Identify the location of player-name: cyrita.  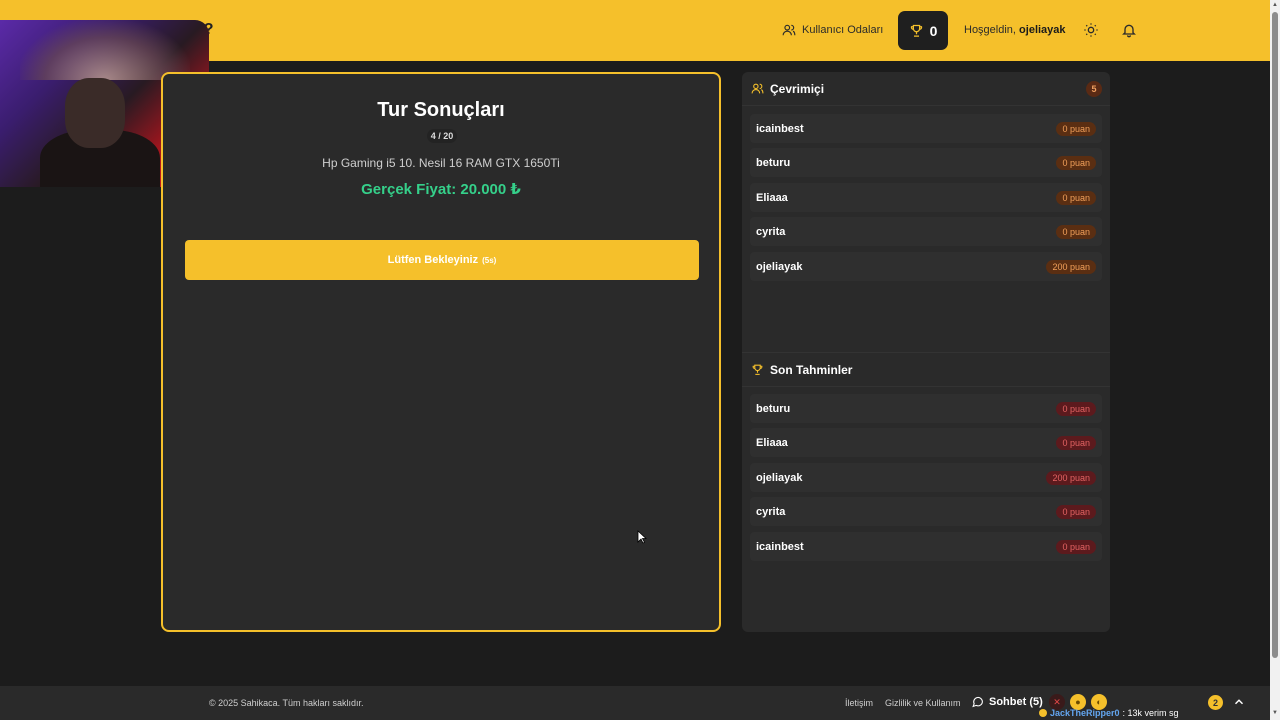
(771, 231).